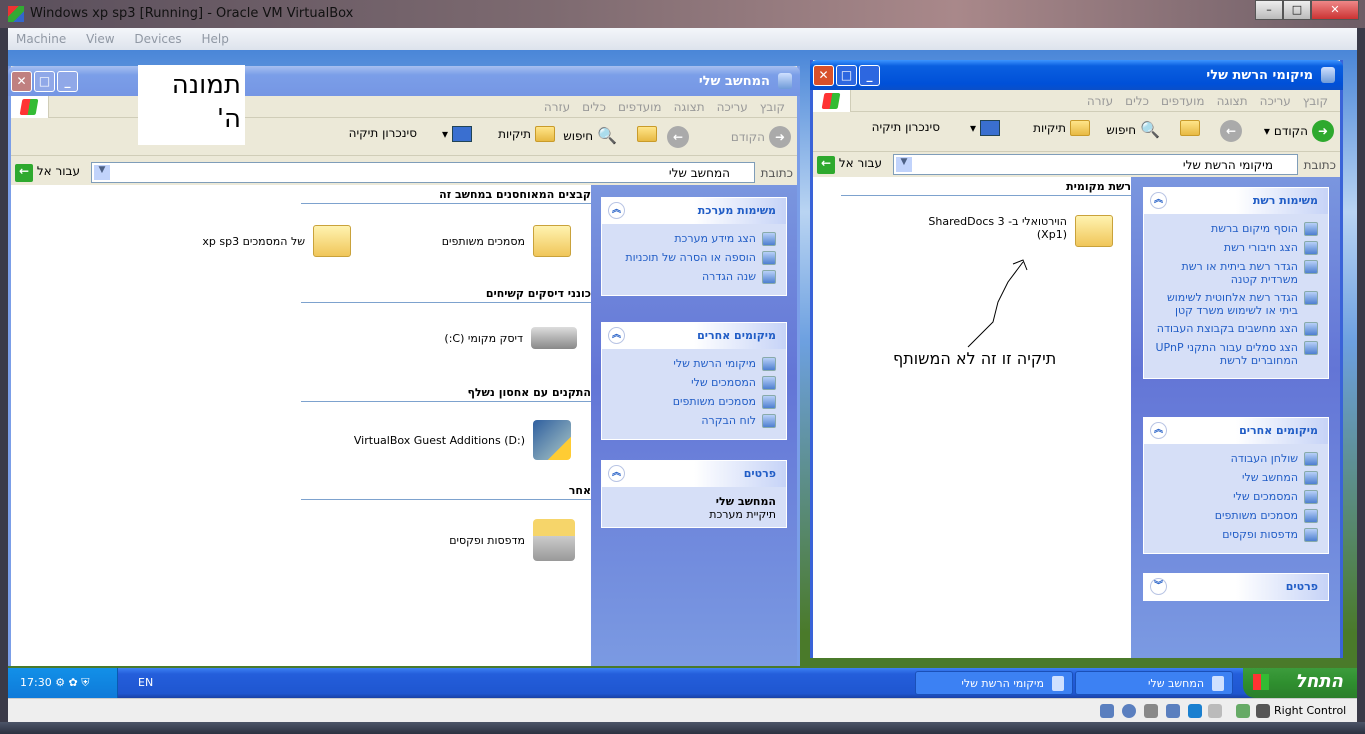 This screenshot has height=734, width=1365. Describe the element at coordinates (1269, 10) in the screenshot. I see `minimize-button: –` at that location.